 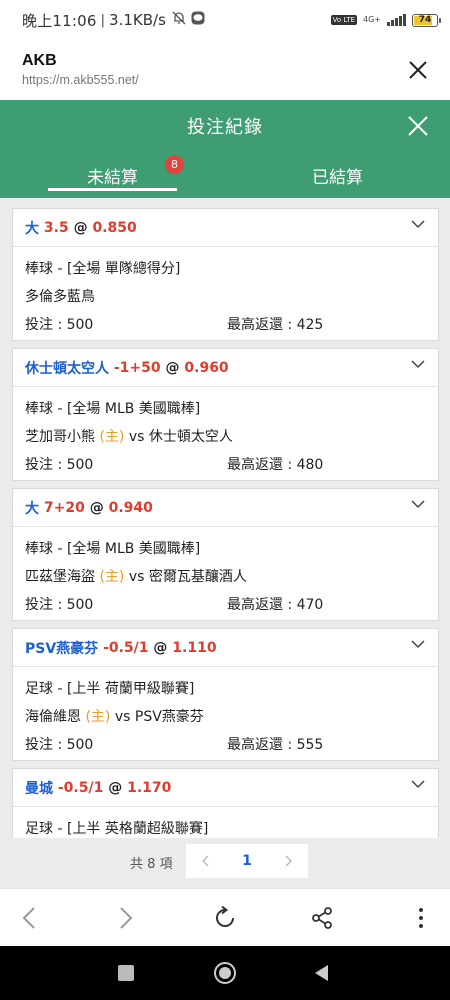 I want to click on pager-total: 共 8 項, so click(x=151, y=864).